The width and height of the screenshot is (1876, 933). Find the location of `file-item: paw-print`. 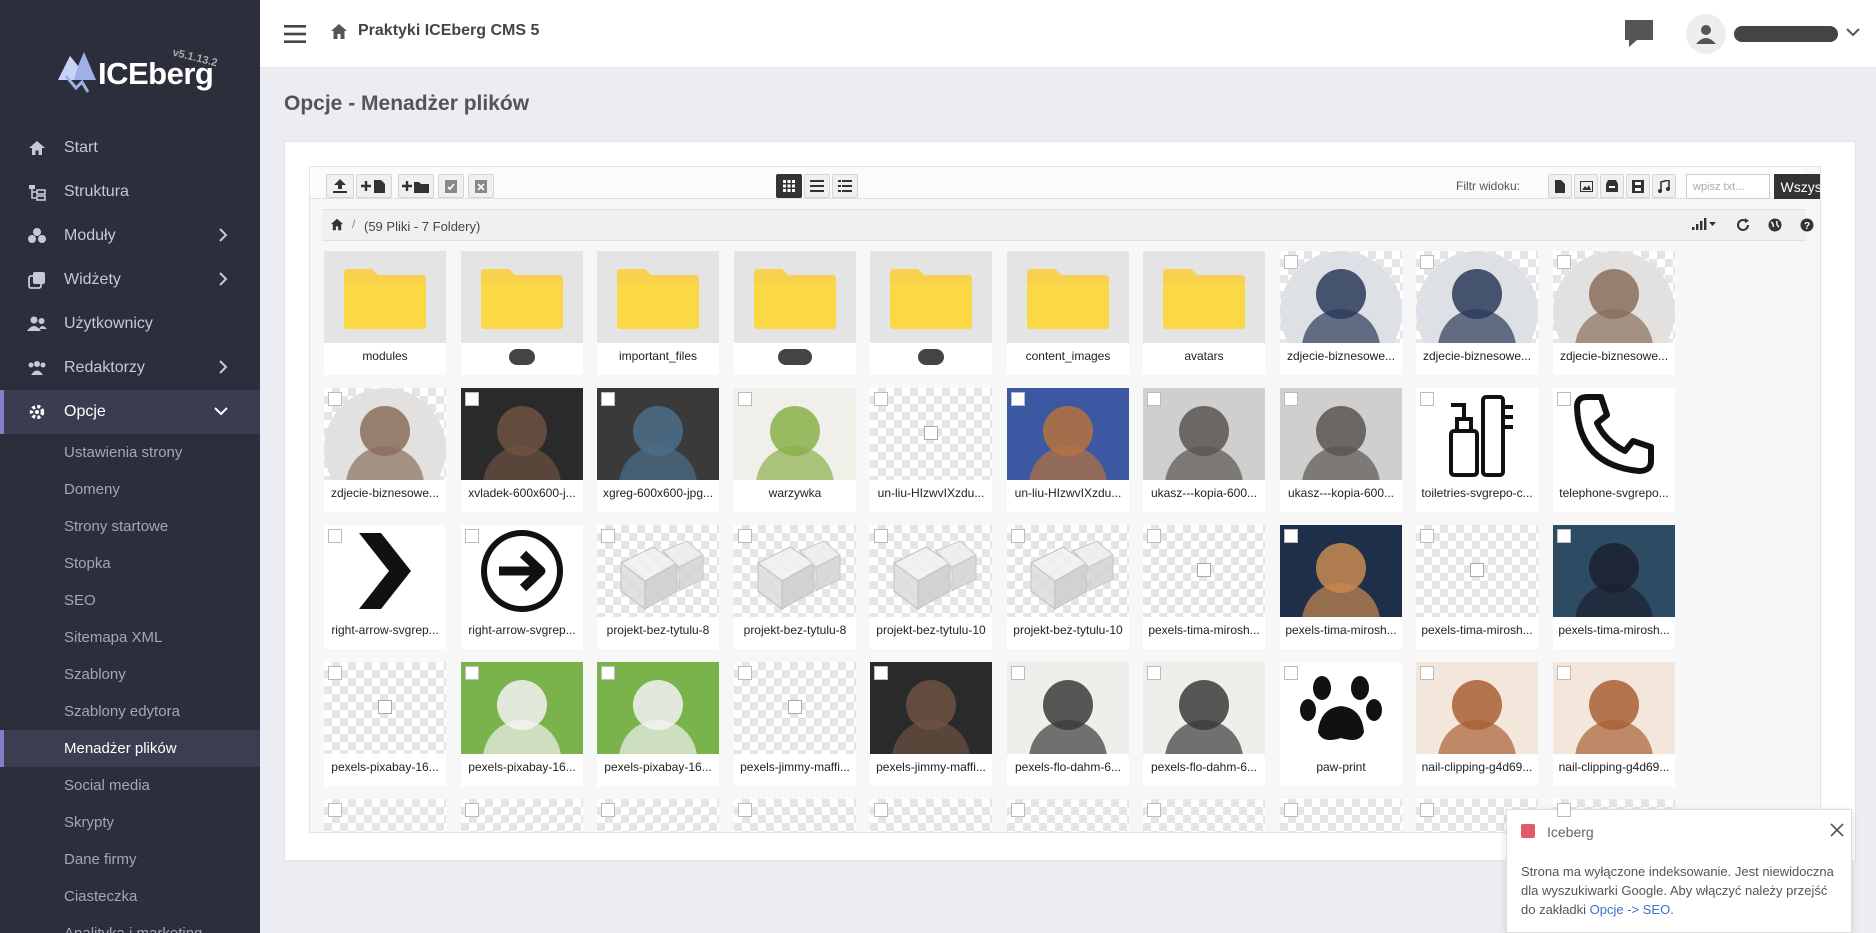

file-item: paw-print is located at coordinates (1341, 724).